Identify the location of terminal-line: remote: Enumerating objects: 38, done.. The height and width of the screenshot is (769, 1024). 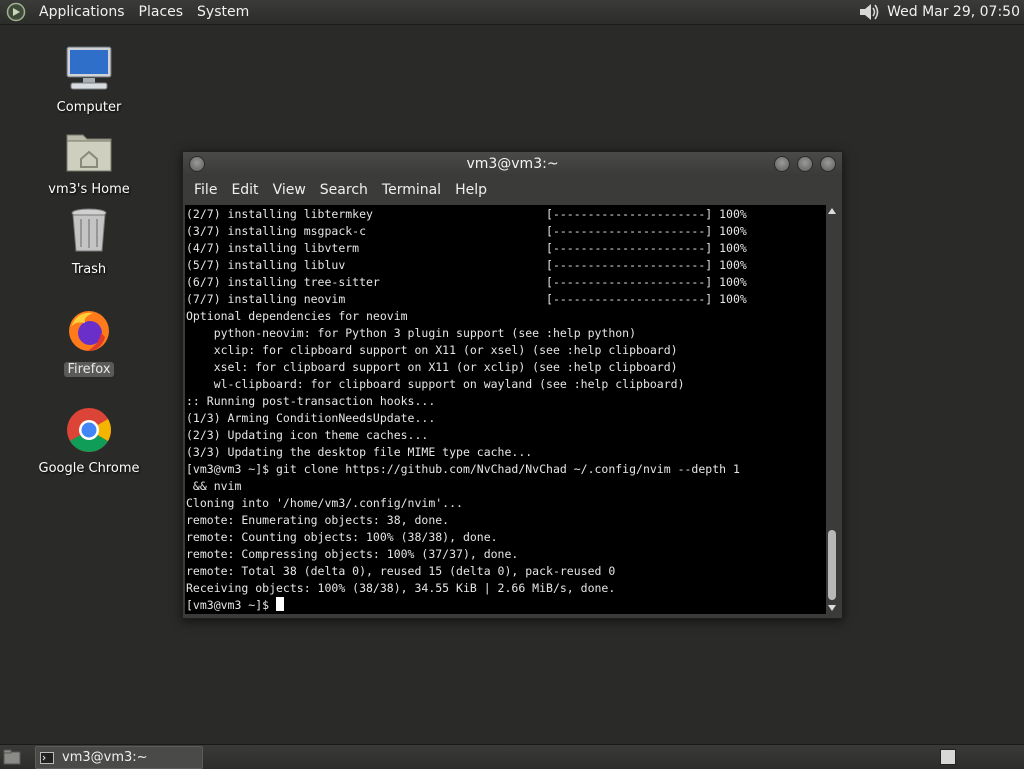
(318, 520).